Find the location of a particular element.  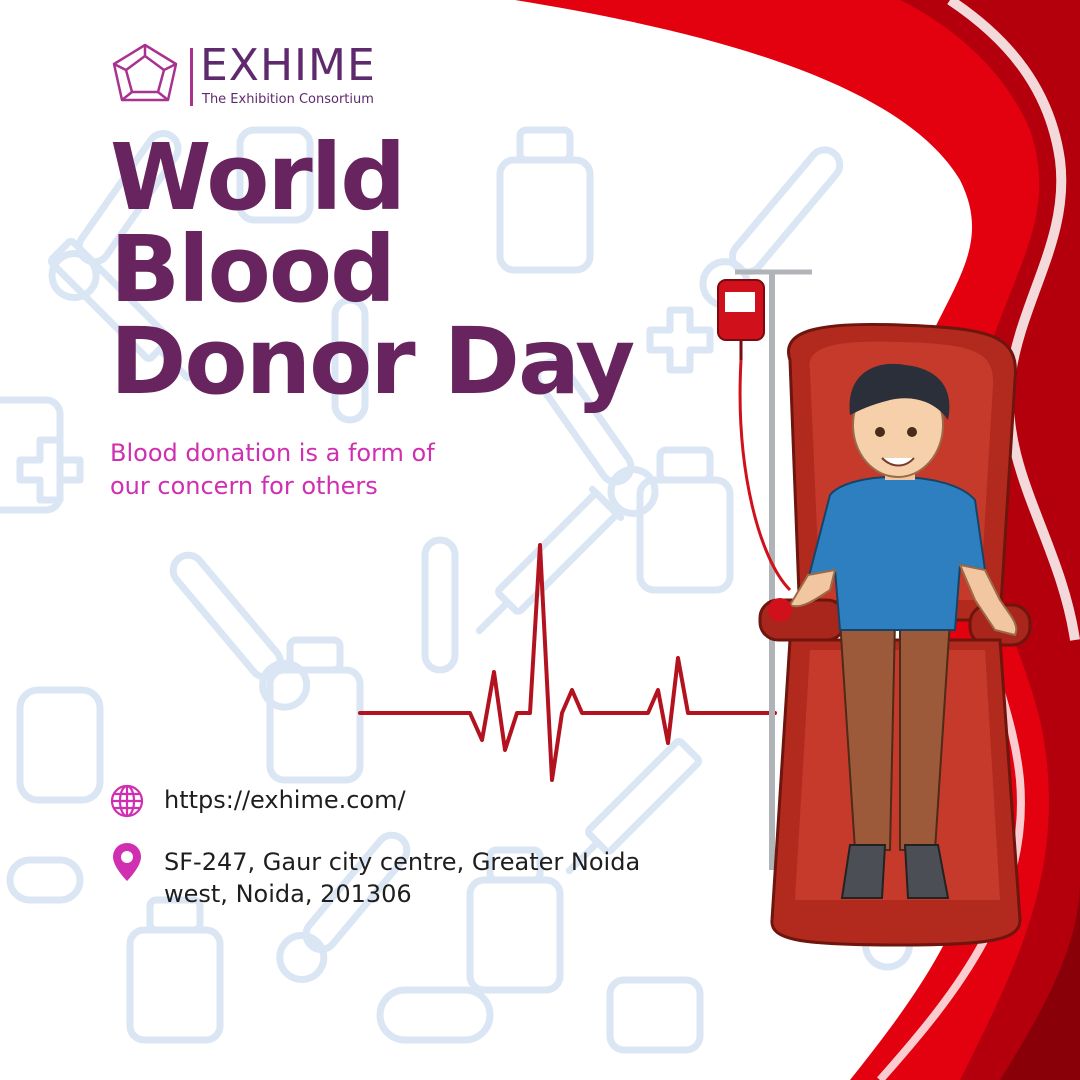

location-pin-icon is located at coordinates (127, 862).